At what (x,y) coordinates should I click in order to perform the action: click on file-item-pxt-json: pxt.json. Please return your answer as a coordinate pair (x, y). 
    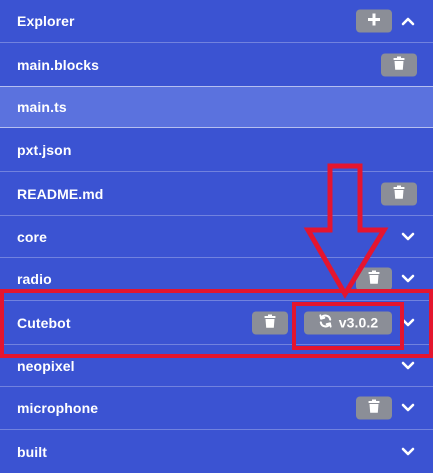
    Looking at the image, I should click on (216, 150).